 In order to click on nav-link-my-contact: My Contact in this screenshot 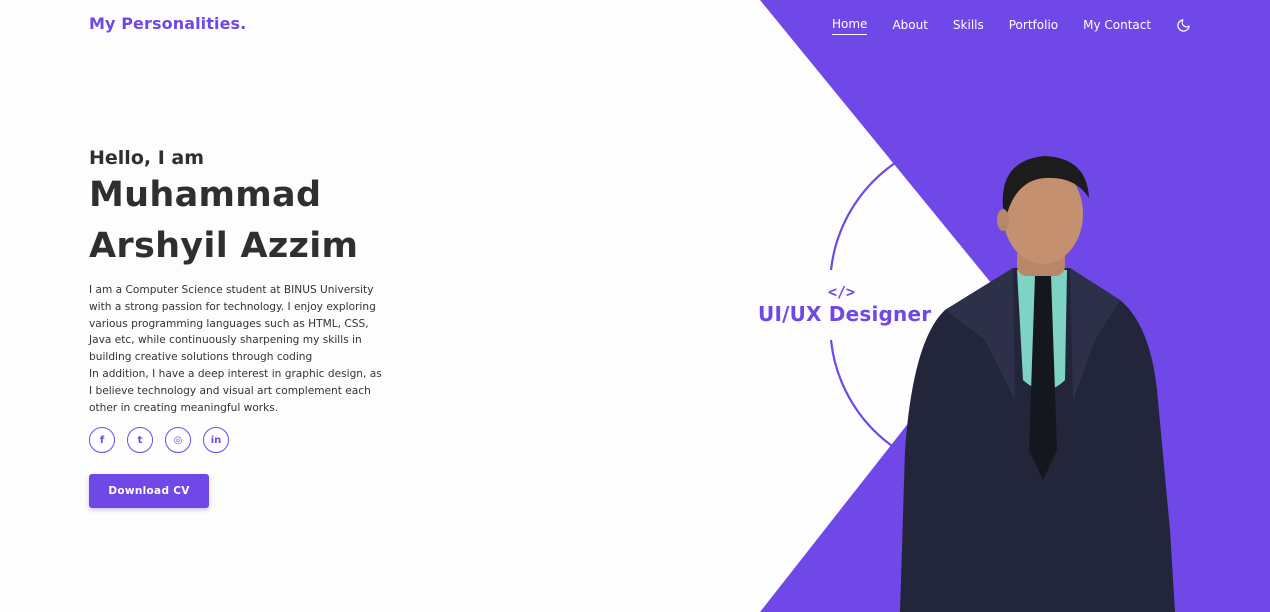, I will do `click(1117, 26)`.